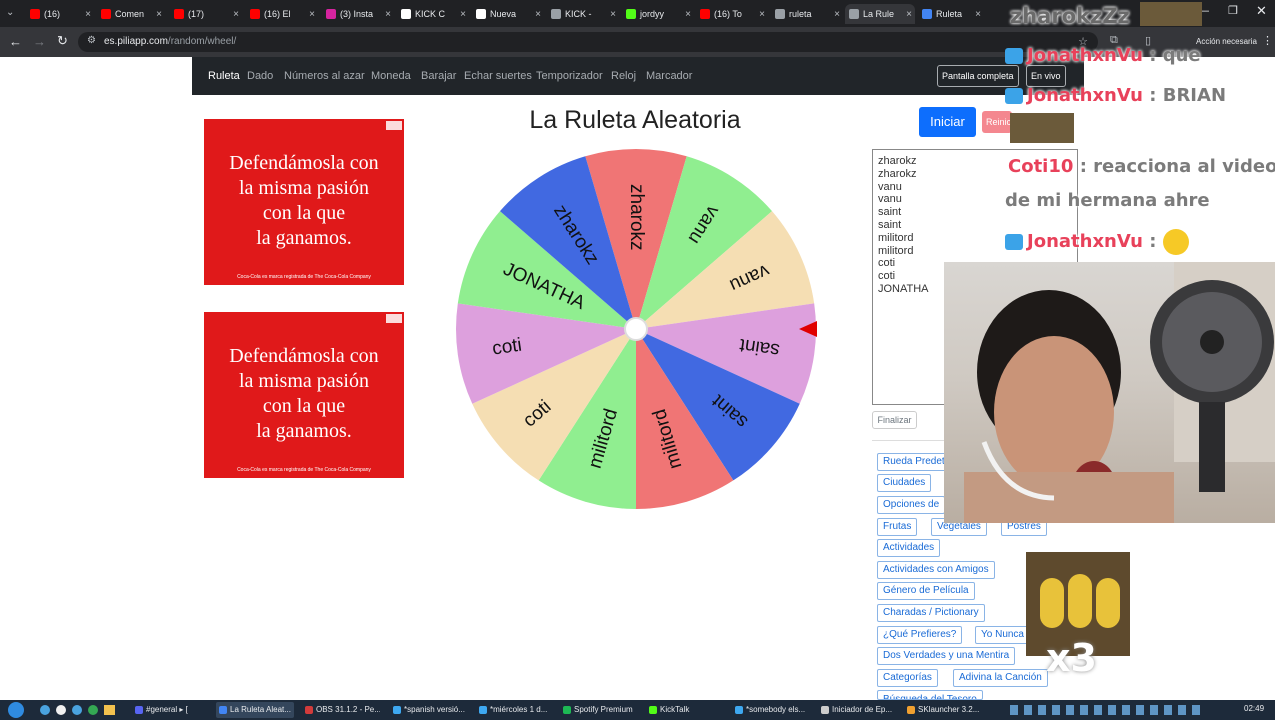  Describe the element at coordinates (1041, 166) in the screenshot. I see `chat-username: Coti10` at that location.